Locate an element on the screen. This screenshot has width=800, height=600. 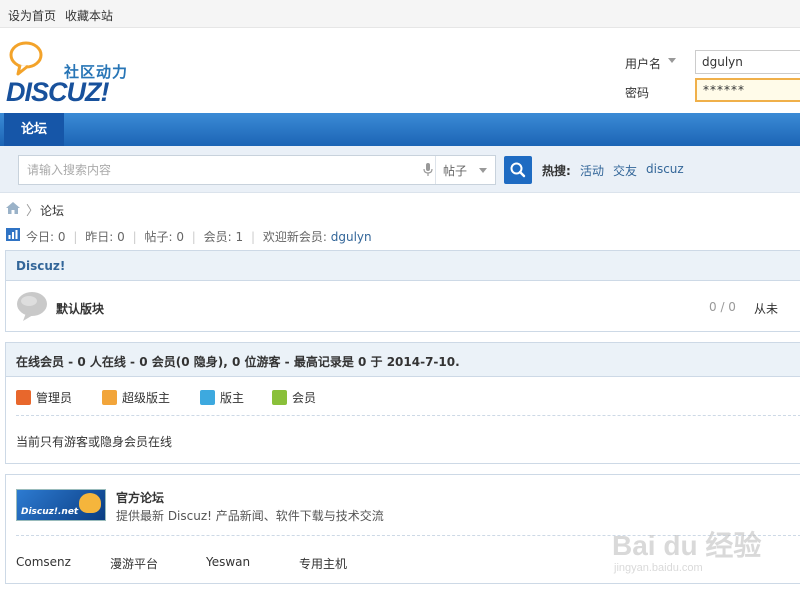
stat-yesterday-label: 昨日: is located at coordinates (99, 237).